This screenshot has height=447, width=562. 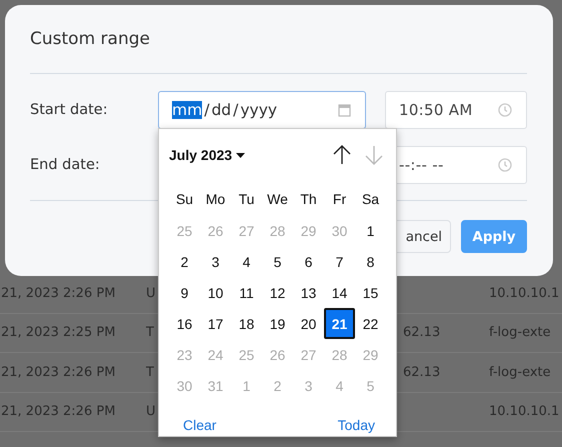 What do you see at coordinates (184, 261) in the screenshot?
I see `day-cell: 2` at bounding box center [184, 261].